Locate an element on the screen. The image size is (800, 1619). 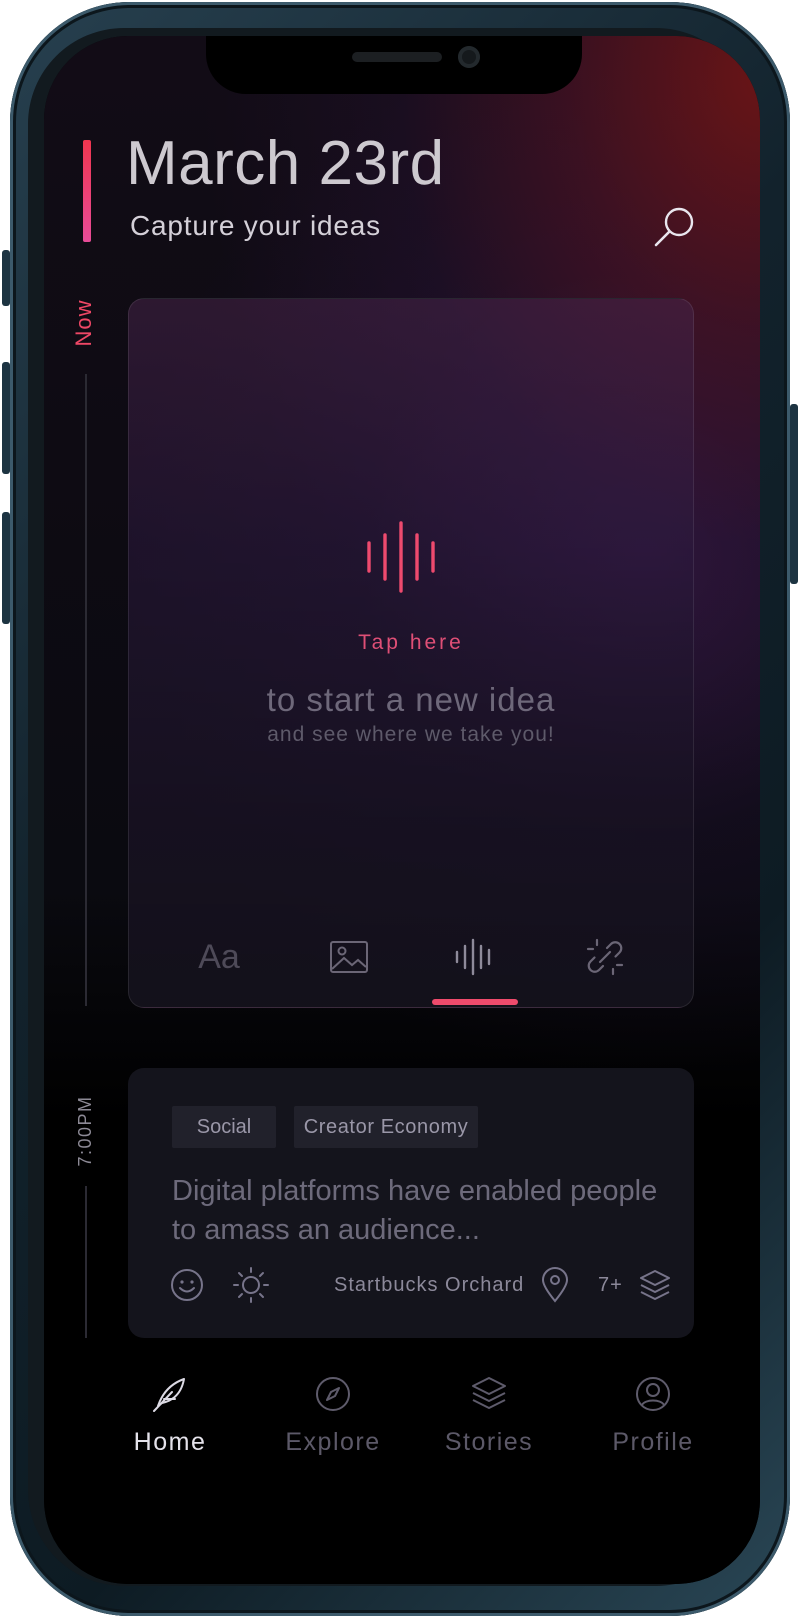
page-title: March 23rd is located at coordinates (285, 163).